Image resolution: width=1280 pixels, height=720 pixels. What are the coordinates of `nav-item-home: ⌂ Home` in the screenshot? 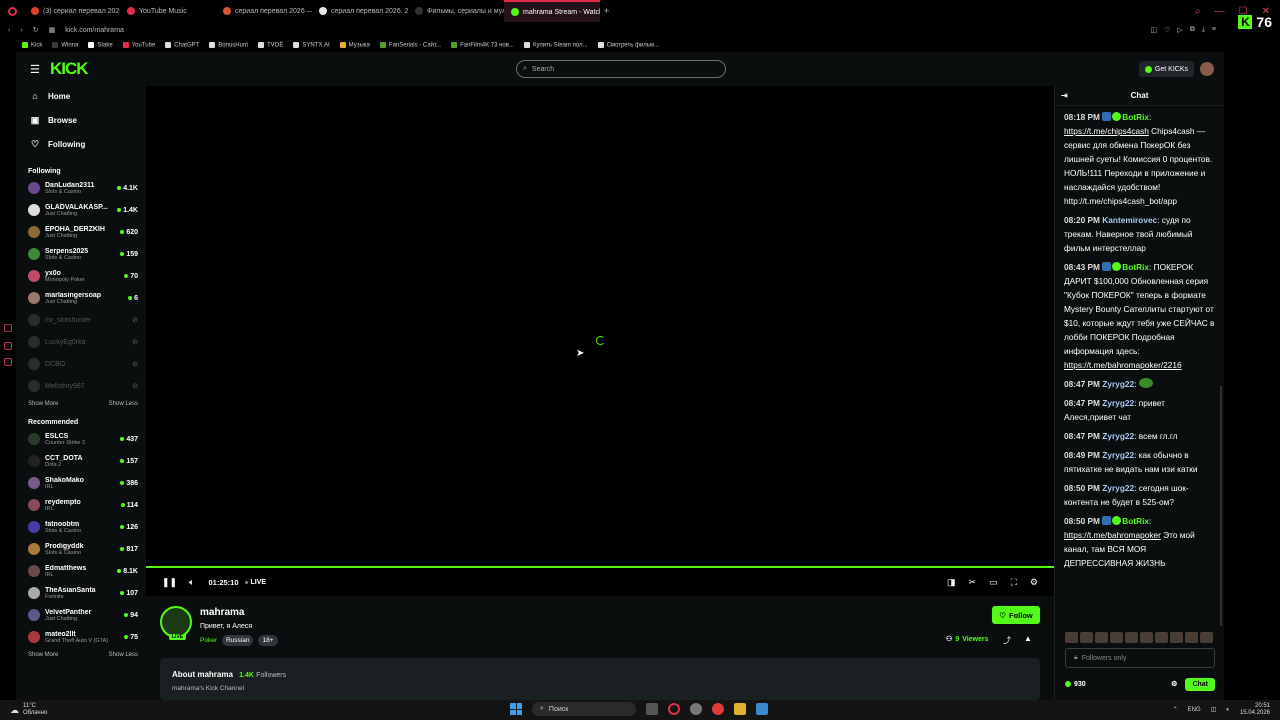 It's located at (81, 96).